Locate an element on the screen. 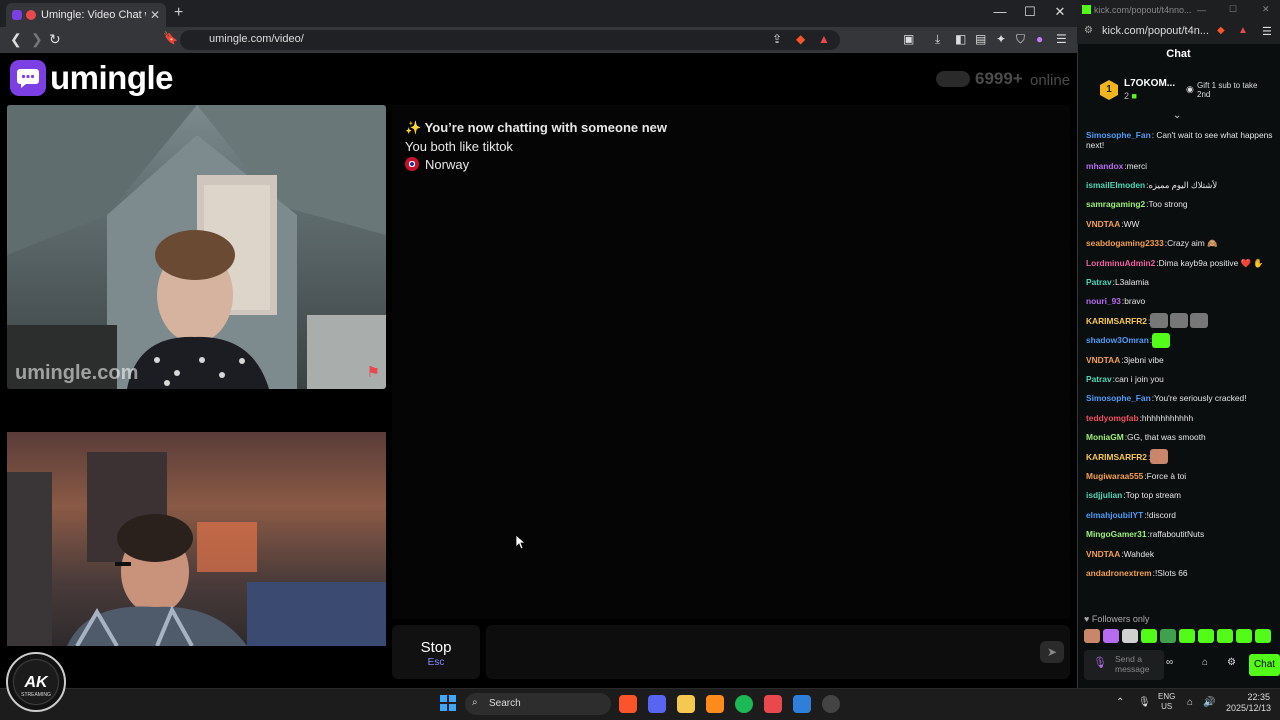 The height and width of the screenshot is (720, 1280). send-icon: ➤ is located at coordinates (1052, 652).